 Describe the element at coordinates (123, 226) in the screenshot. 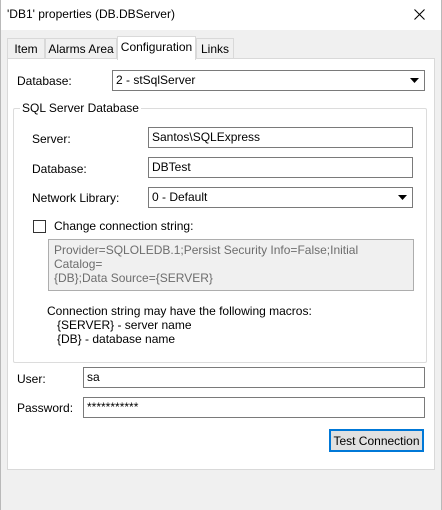

I see `change-connection-label: Change connection string:` at that location.